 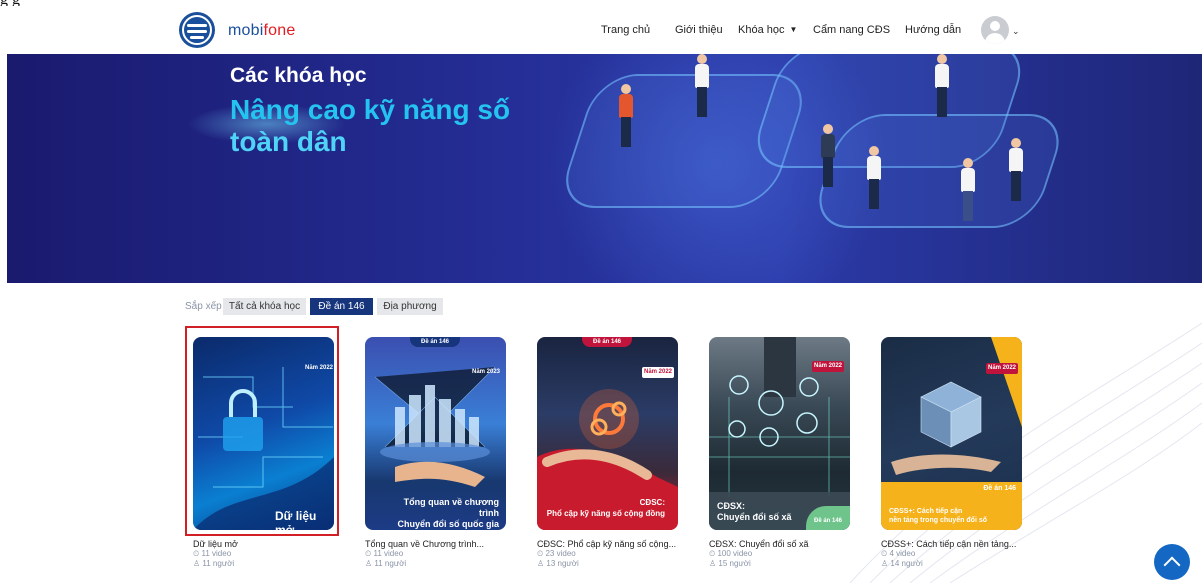 What do you see at coordinates (410, 306) in the screenshot?
I see `tab-local: Địa phương` at bounding box center [410, 306].